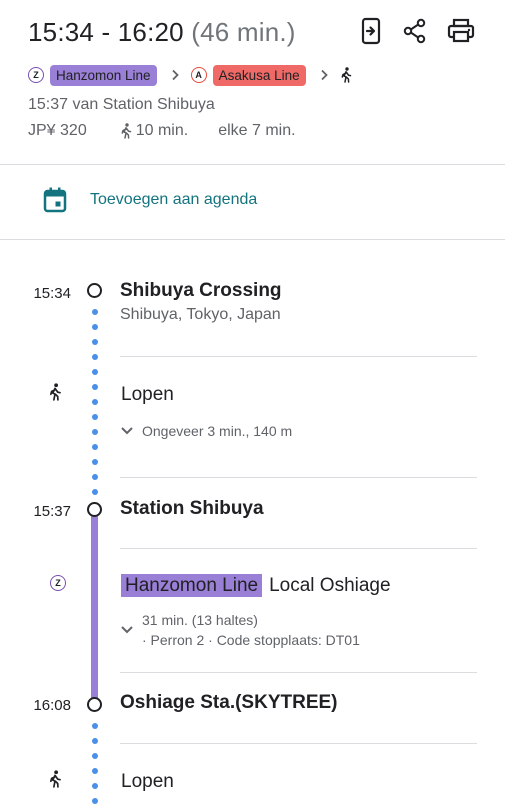  I want to click on transit-platform-info: · Perron 2 · Code stopplaats: DT01, so click(251, 640).